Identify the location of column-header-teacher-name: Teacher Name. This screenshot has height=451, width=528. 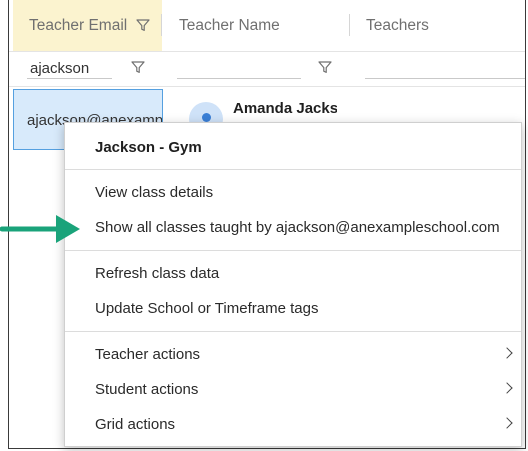
(256, 25).